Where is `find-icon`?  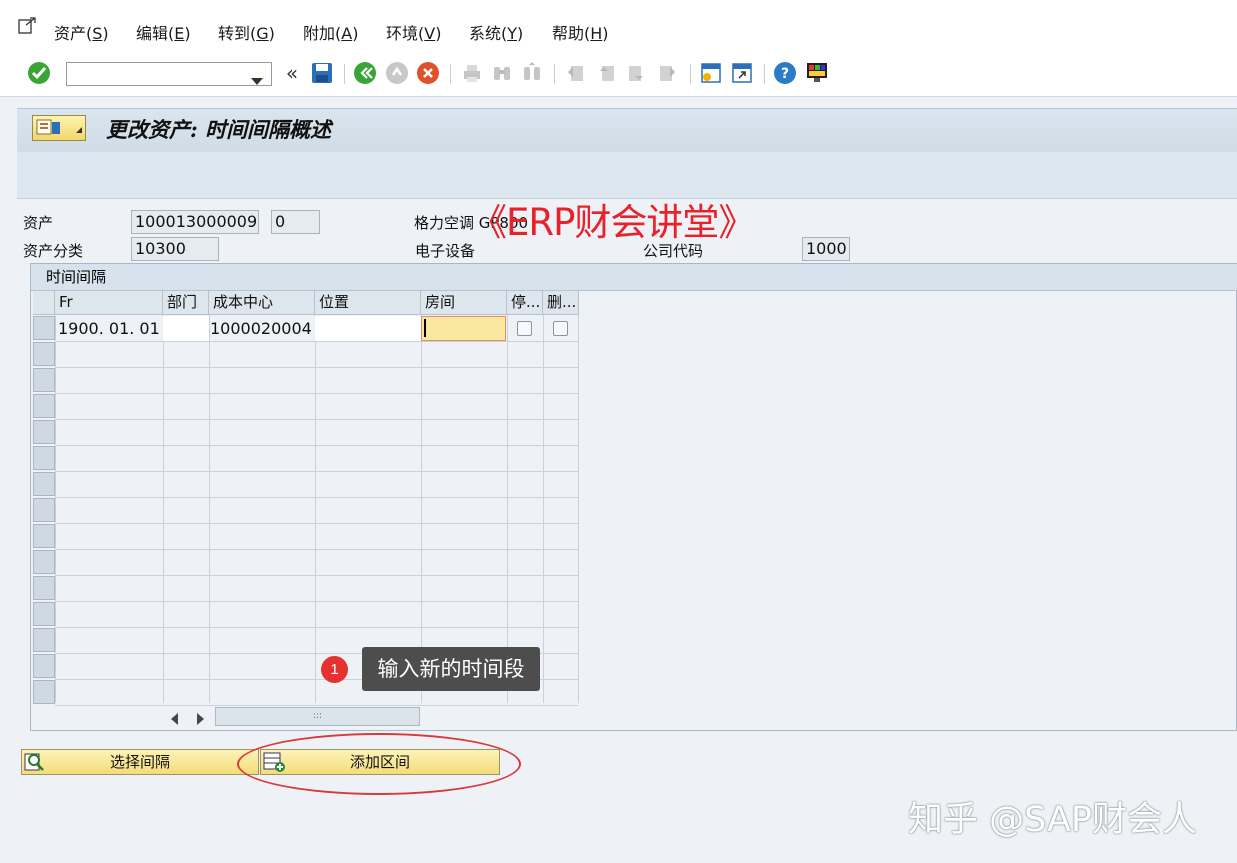
find-icon is located at coordinates (502, 73).